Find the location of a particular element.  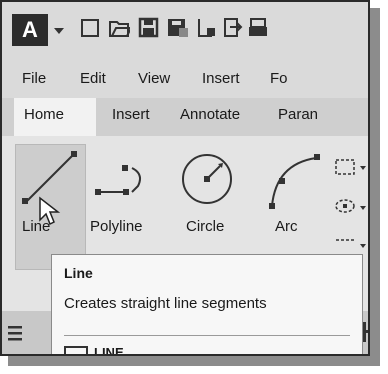

arc-label: Arc is located at coordinates (286, 226).